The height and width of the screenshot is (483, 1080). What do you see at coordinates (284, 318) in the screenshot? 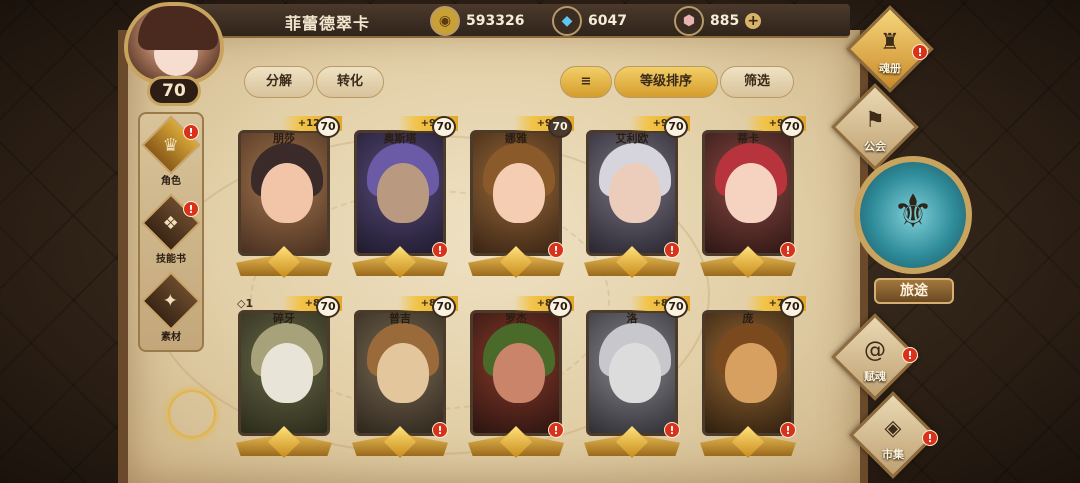
I see `hero-name: 碎牙` at bounding box center [284, 318].